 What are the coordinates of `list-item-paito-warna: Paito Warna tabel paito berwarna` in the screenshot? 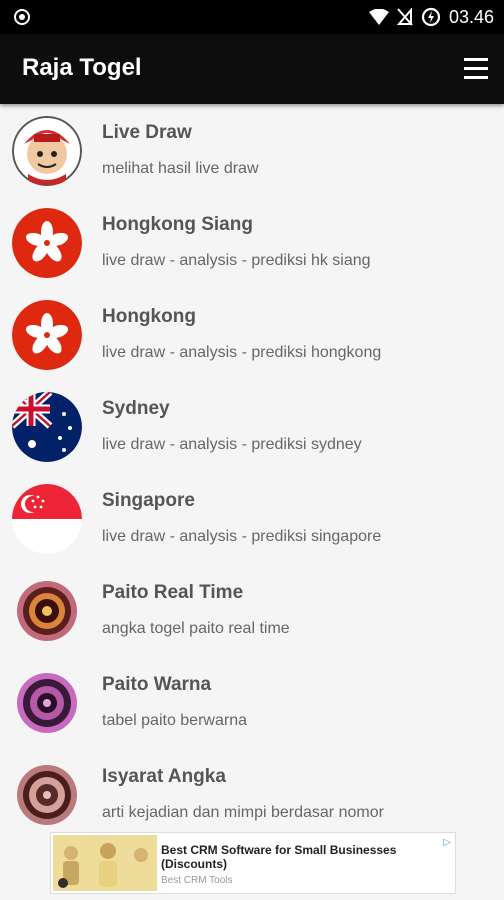 It's located at (252, 702).